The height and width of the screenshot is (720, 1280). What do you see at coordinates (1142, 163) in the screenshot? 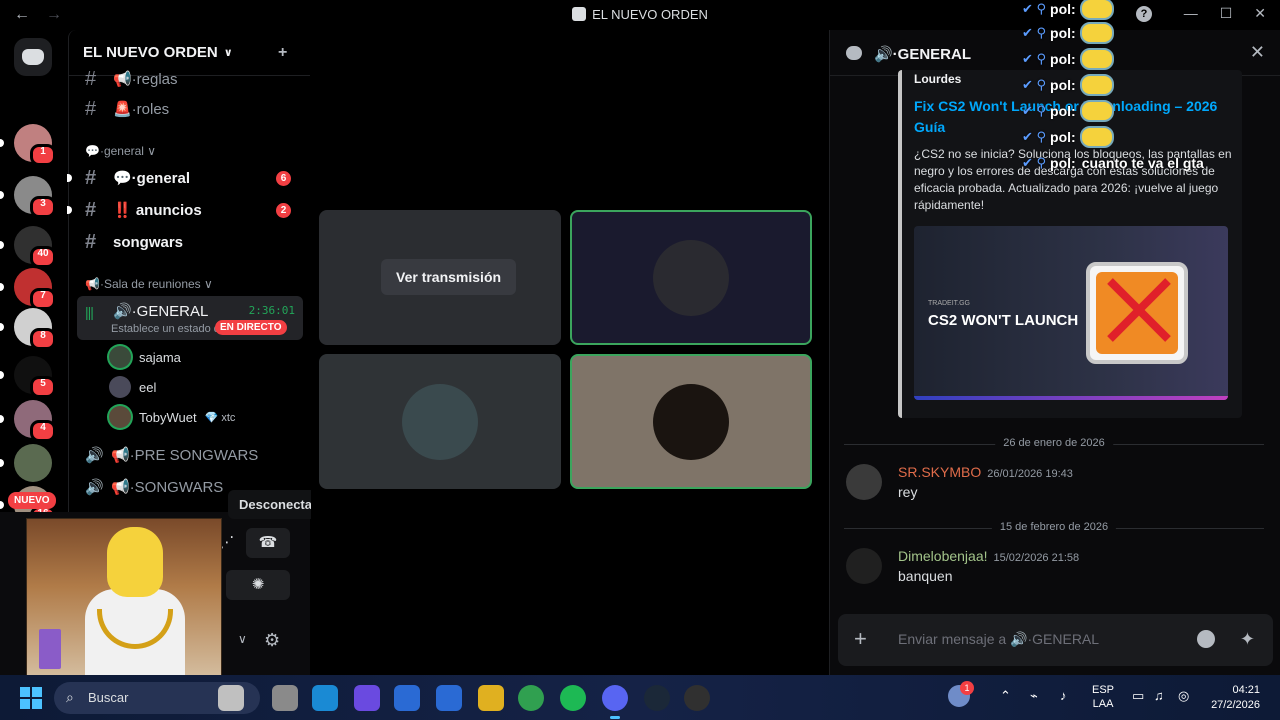
I see `overlay-message: cuanto te va el gta` at bounding box center [1142, 163].